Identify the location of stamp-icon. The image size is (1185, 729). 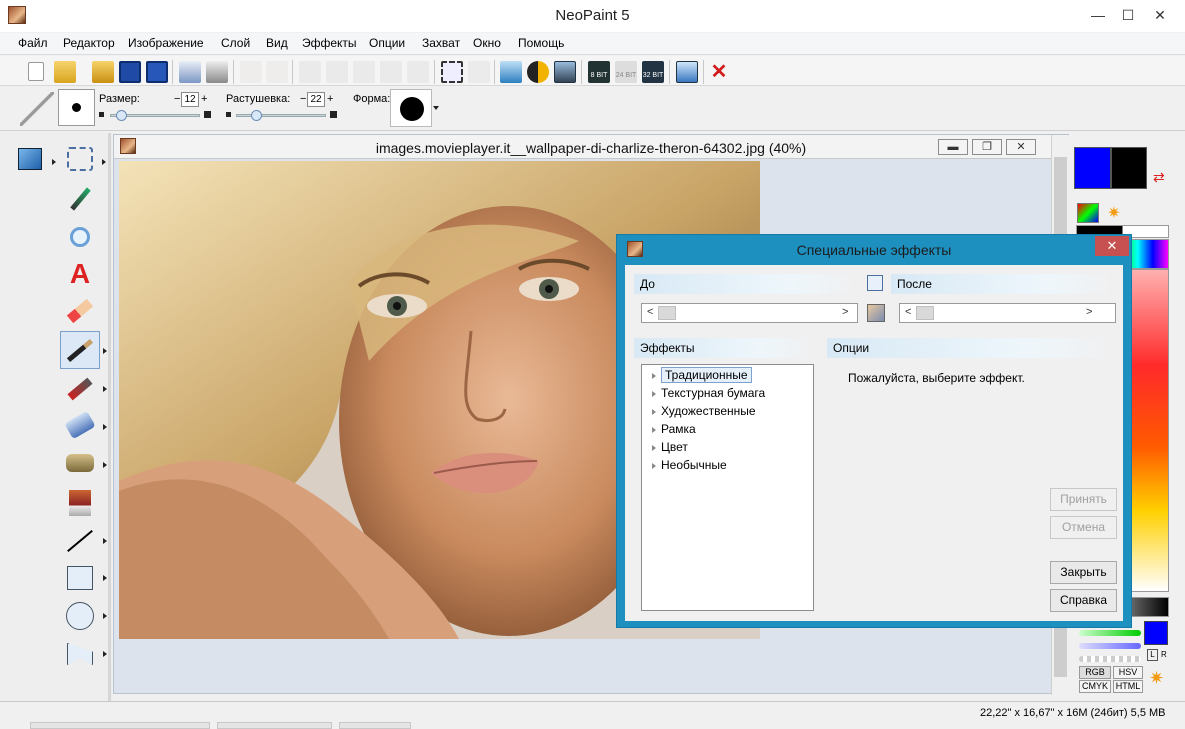
(80, 503).